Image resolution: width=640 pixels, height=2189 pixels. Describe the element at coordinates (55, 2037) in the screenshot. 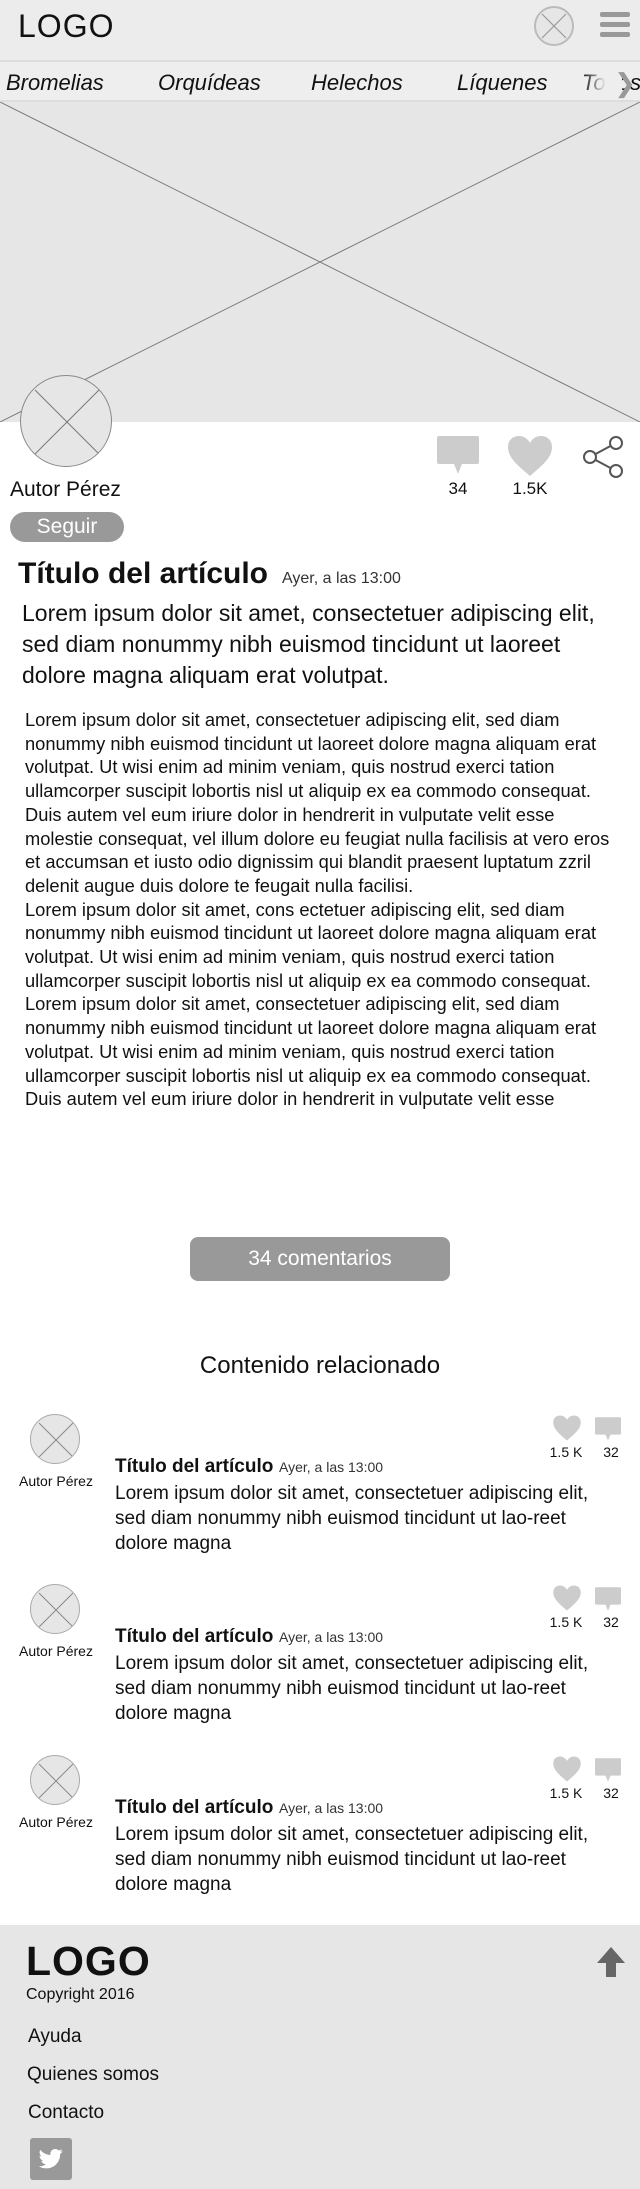

I see `footer-link-ayuda: Ayuda` at that location.